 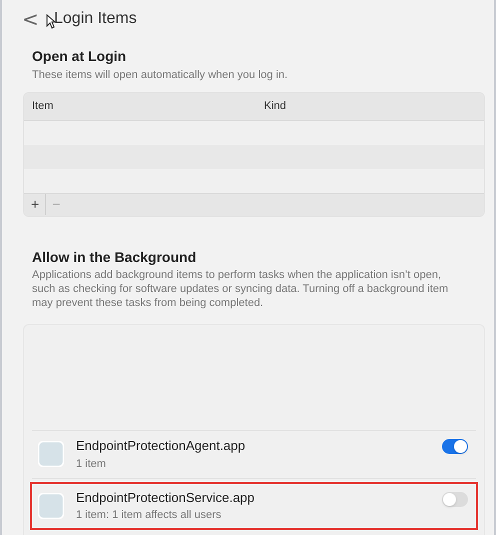 What do you see at coordinates (29, 19) in the screenshot?
I see `back-button: <` at bounding box center [29, 19].